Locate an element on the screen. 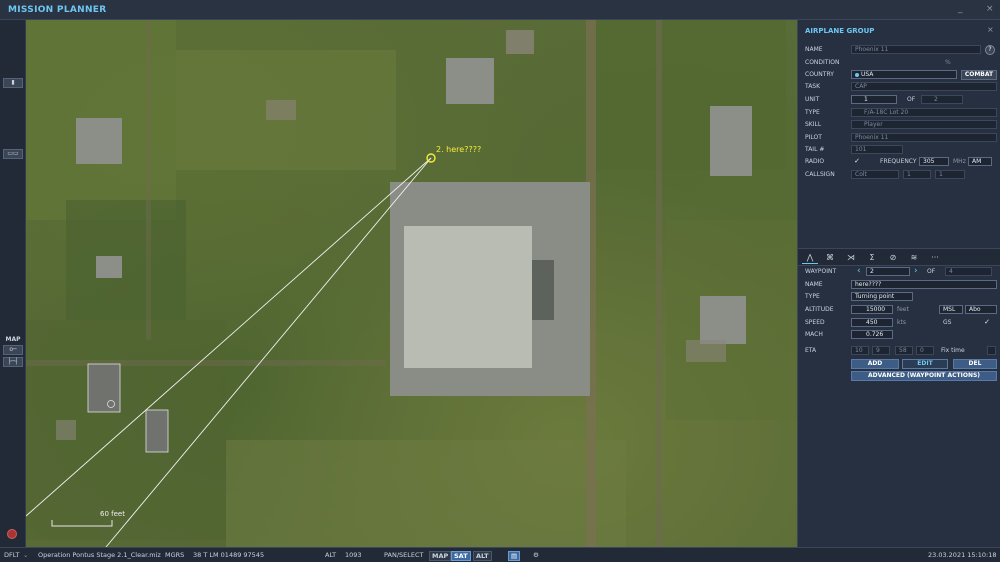 The image size is (1000, 562). fix-time-checkbox is located at coordinates (991, 350).